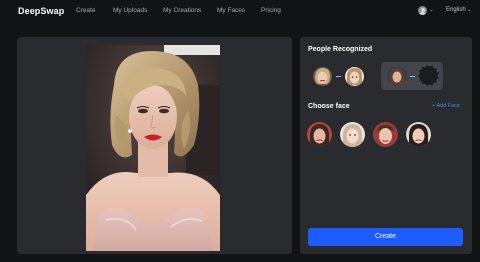 This screenshot has height=262, width=480. I want to click on add-face-link: + Add Face, so click(446, 106).